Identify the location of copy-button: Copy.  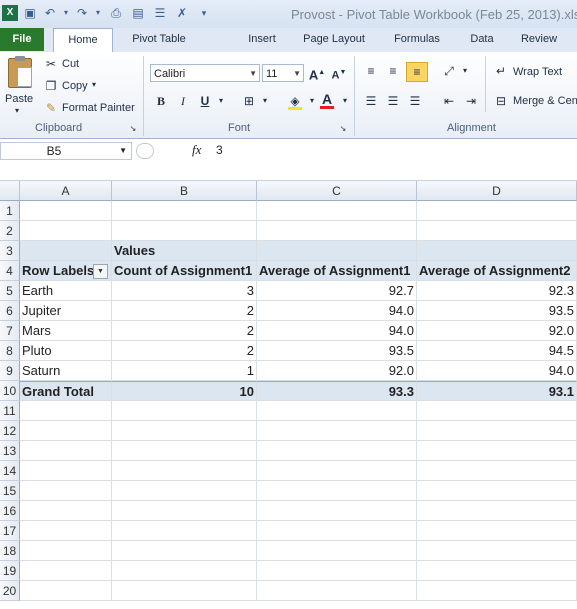
(75, 86).